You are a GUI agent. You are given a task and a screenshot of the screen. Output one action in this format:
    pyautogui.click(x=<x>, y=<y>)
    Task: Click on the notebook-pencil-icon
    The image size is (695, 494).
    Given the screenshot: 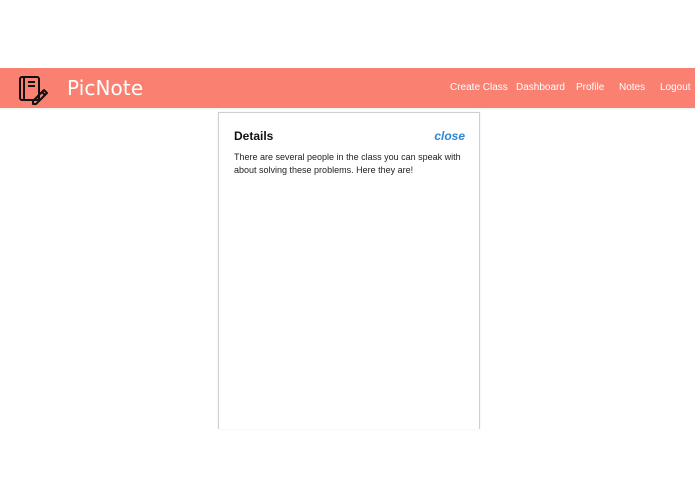 What is the action you would take?
    pyautogui.click(x=33, y=90)
    